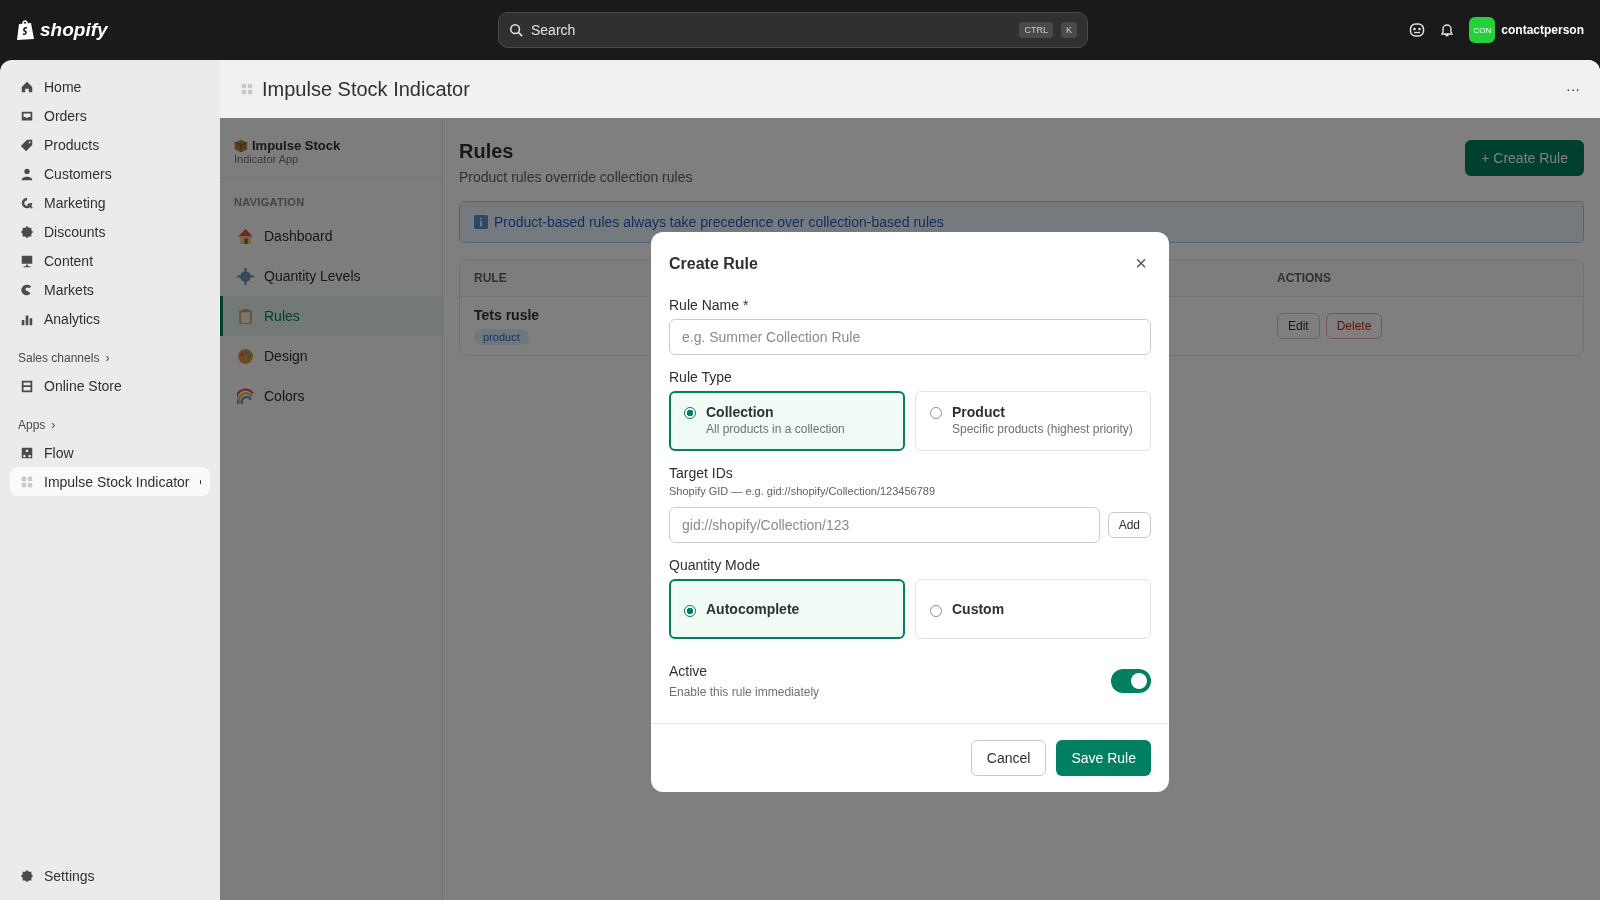 Image resolution: width=1600 pixels, height=900 pixels. What do you see at coordinates (507, 315) in the screenshot?
I see `rule-name: Tets rusle` at bounding box center [507, 315].